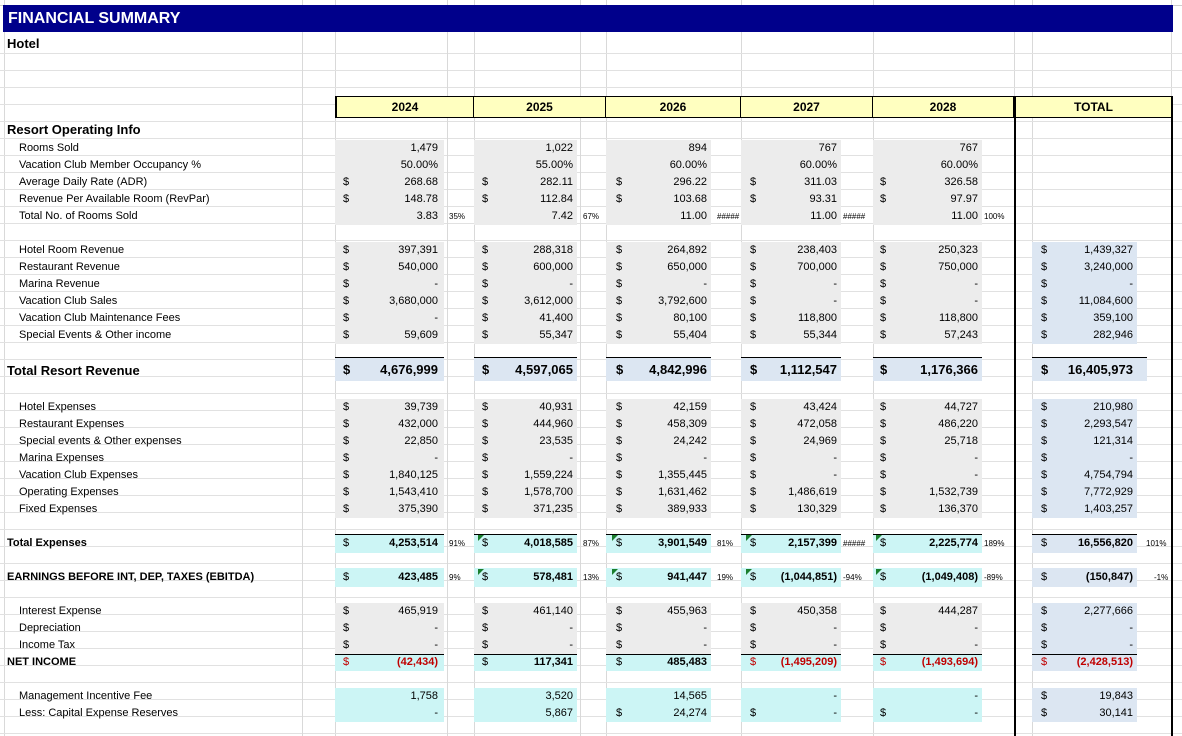 The image size is (1182, 736). I want to click on year-header-2027: 2027, so click(807, 107).